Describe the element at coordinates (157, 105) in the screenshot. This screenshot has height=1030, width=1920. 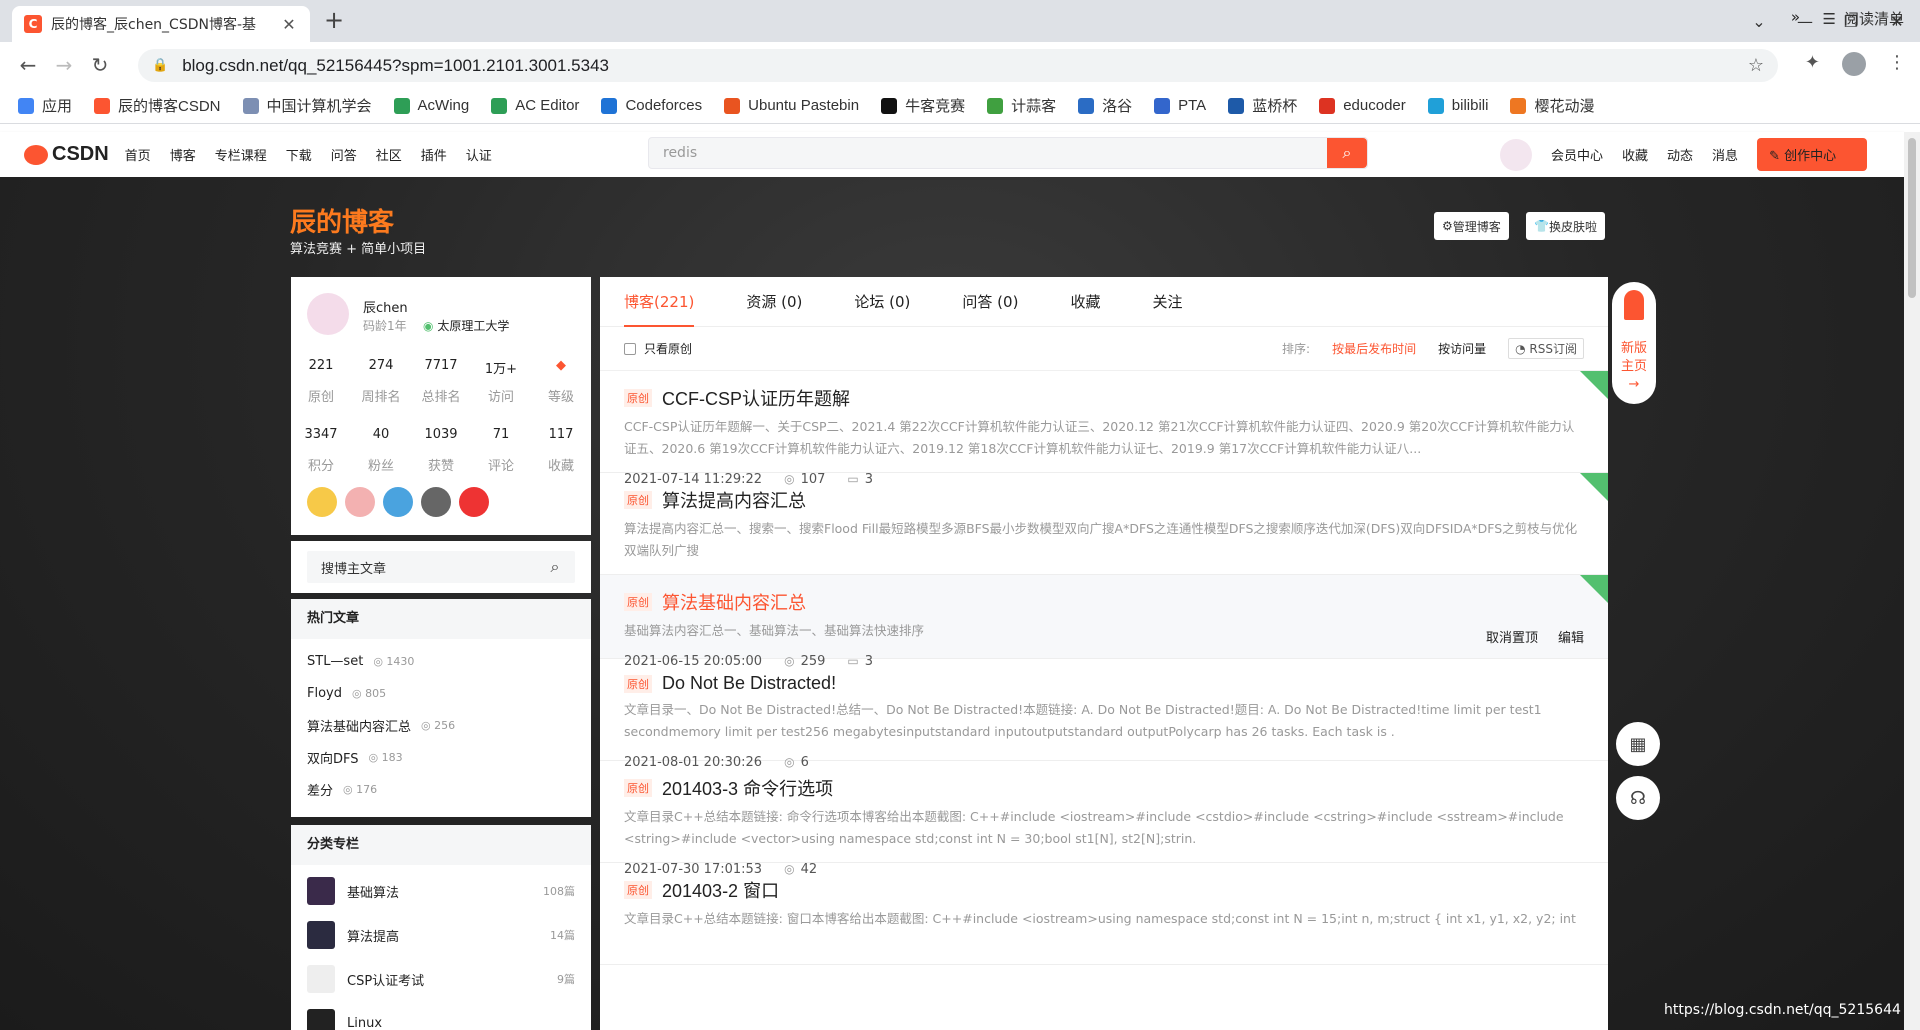
I see `bookmark-1: 辰的博客CSDN` at that location.